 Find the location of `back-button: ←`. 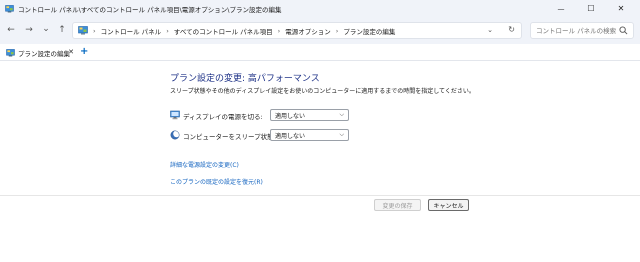

back-button: ← is located at coordinates (11, 30).